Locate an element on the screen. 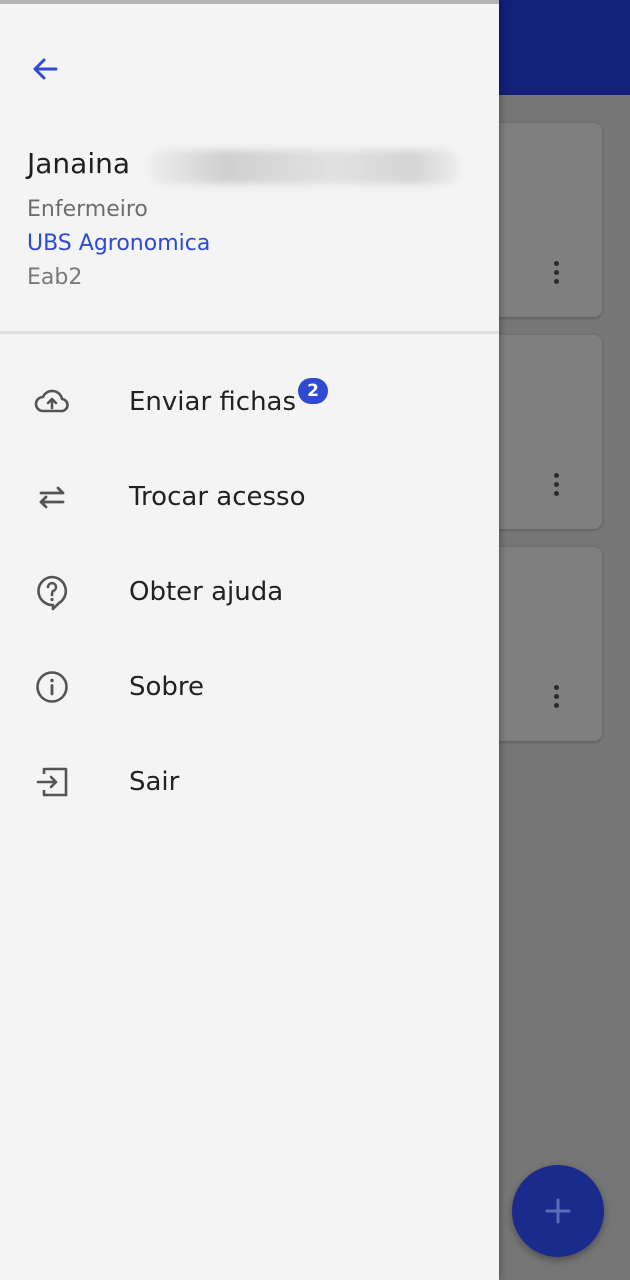  user-unit: UBS Agronomica is located at coordinates (119, 243).